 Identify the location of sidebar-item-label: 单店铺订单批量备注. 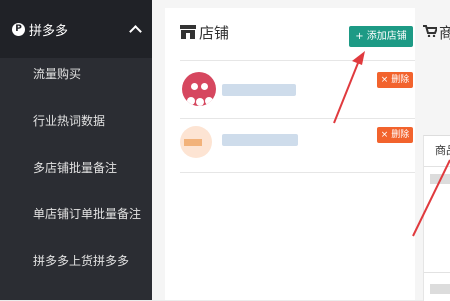
(87, 214).